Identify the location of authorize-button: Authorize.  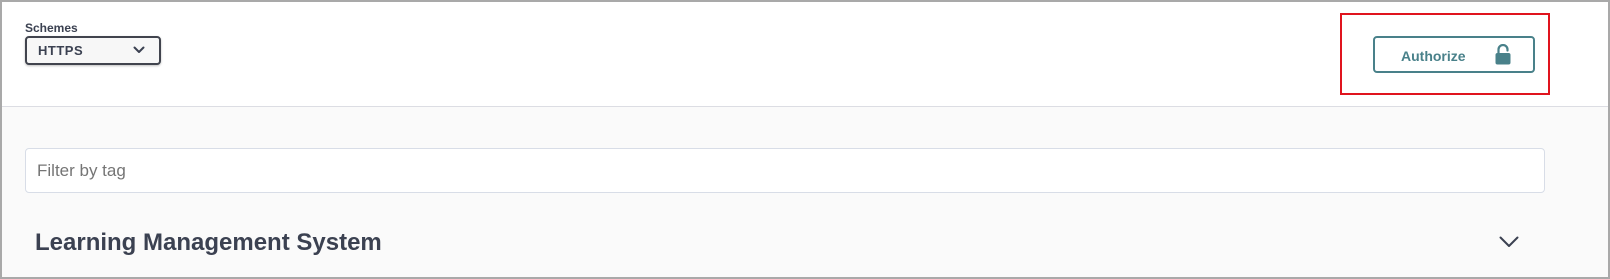
(1454, 54).